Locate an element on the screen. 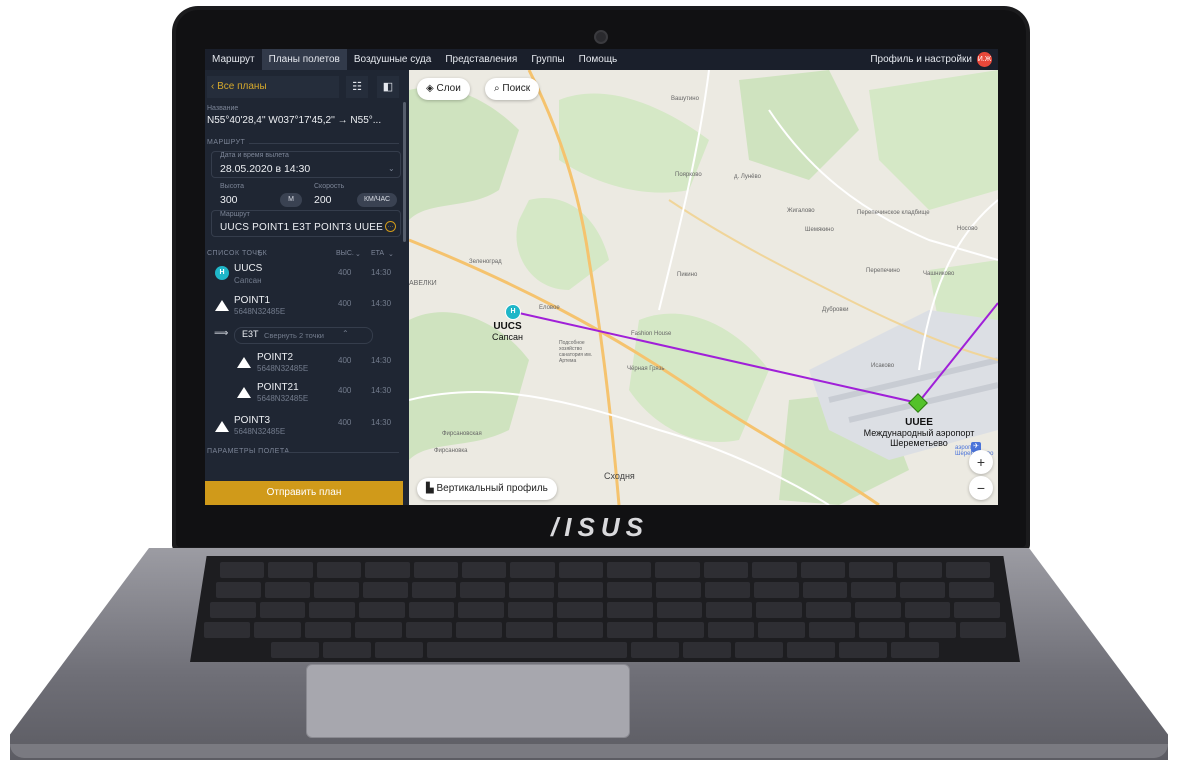 The height and width of the screenshot is (767, 1178). place-label: Подсобное хозяйство санатория им. Артема is located at coordinates (576, 352).